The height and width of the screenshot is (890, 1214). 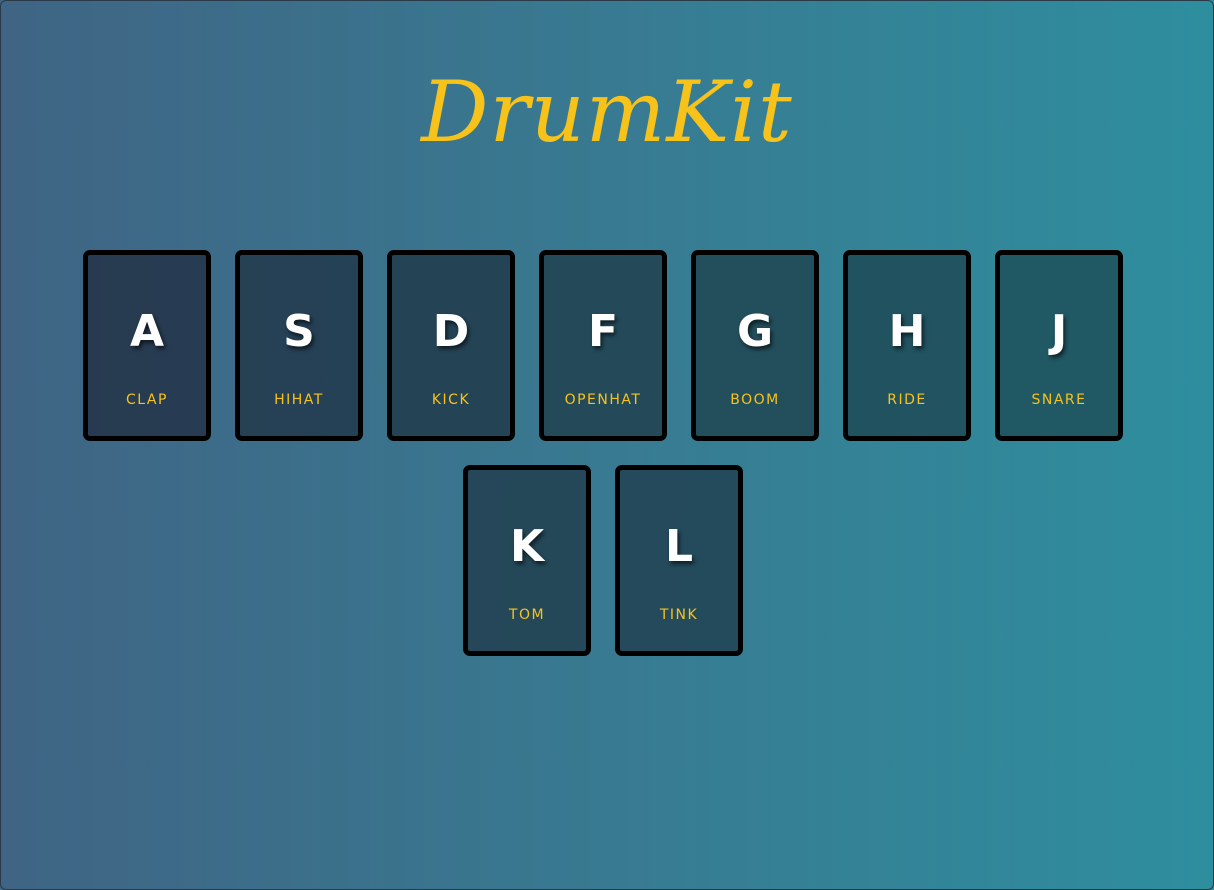 What do you see at coordinates (679, 615) in the screenshot?
I see `key-sound-label: TINK` at bounding box center [679, 615].